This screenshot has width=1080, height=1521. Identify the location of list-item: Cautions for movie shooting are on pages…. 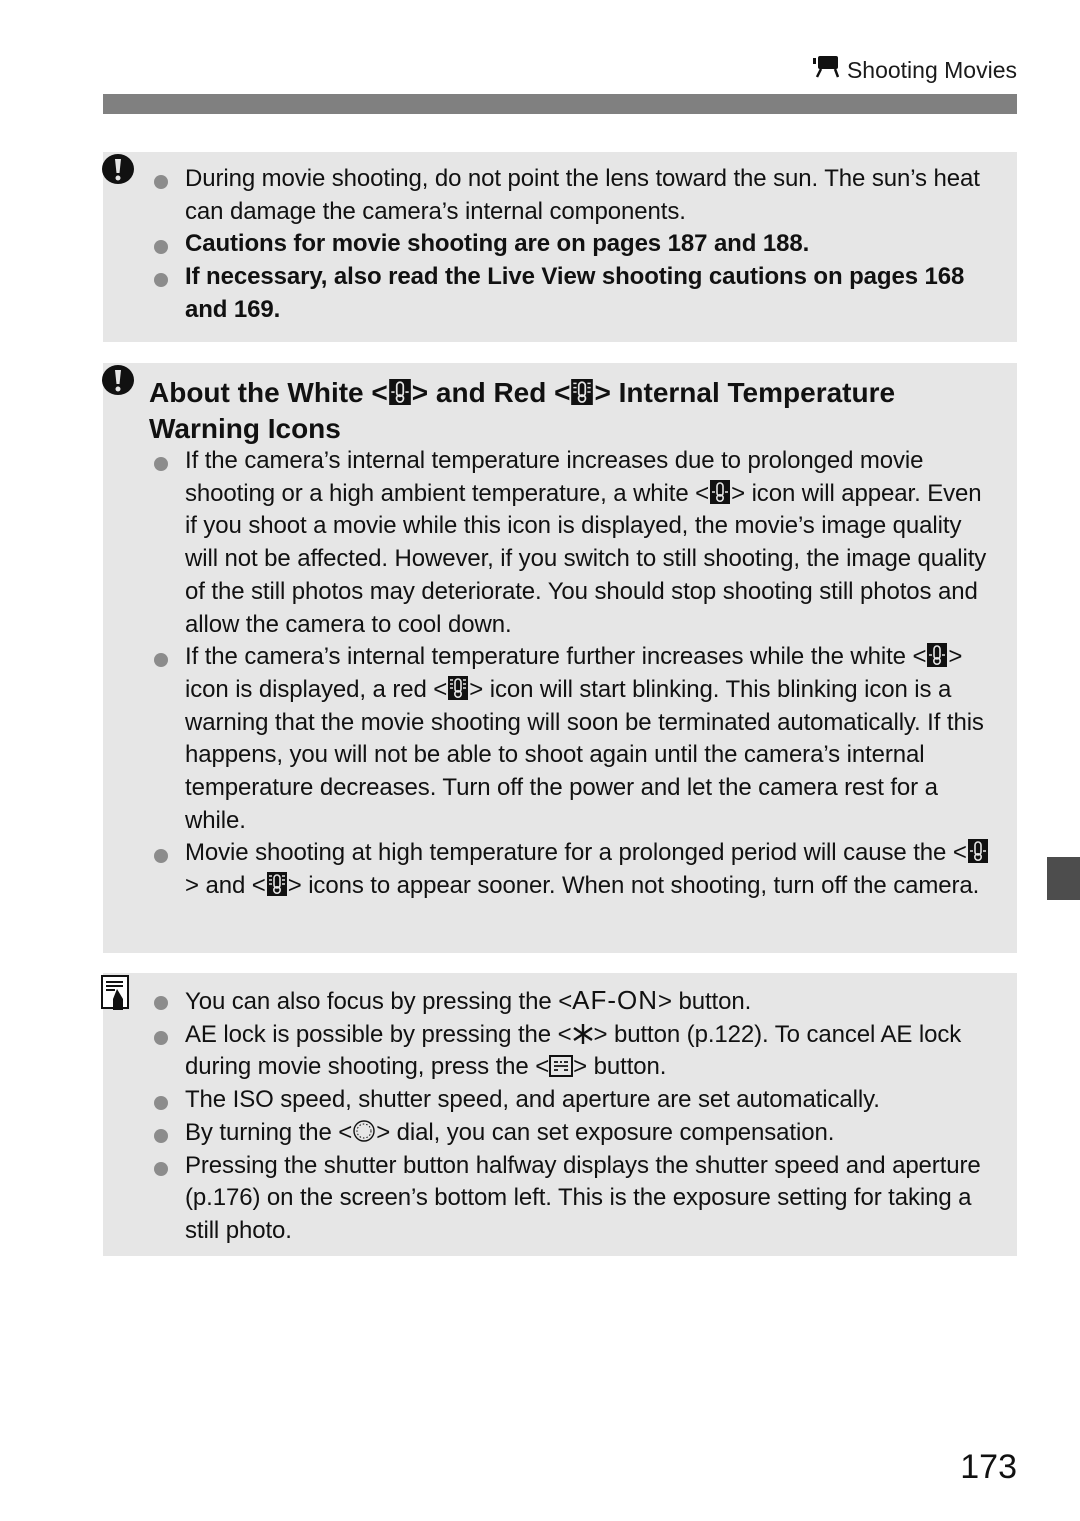
(575, 244).